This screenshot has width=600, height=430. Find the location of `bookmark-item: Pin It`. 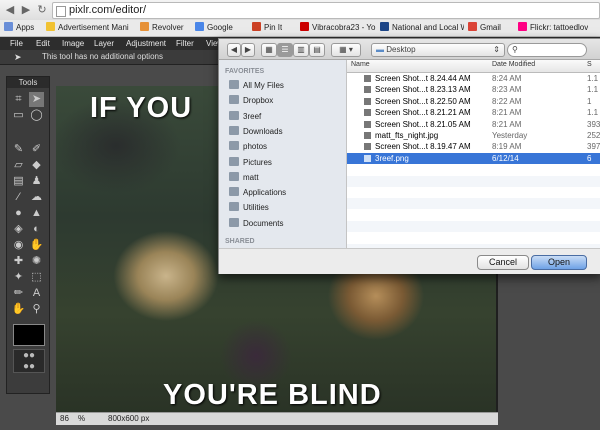

bookmark-item: Pin It is located at coordinates (267, 28).